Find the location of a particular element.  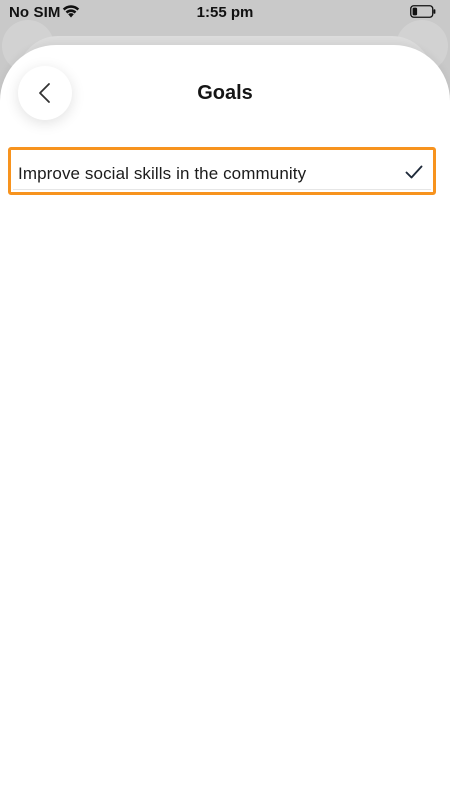

goal-label: Improve social skills in the community is located at coordinates (162, 173).